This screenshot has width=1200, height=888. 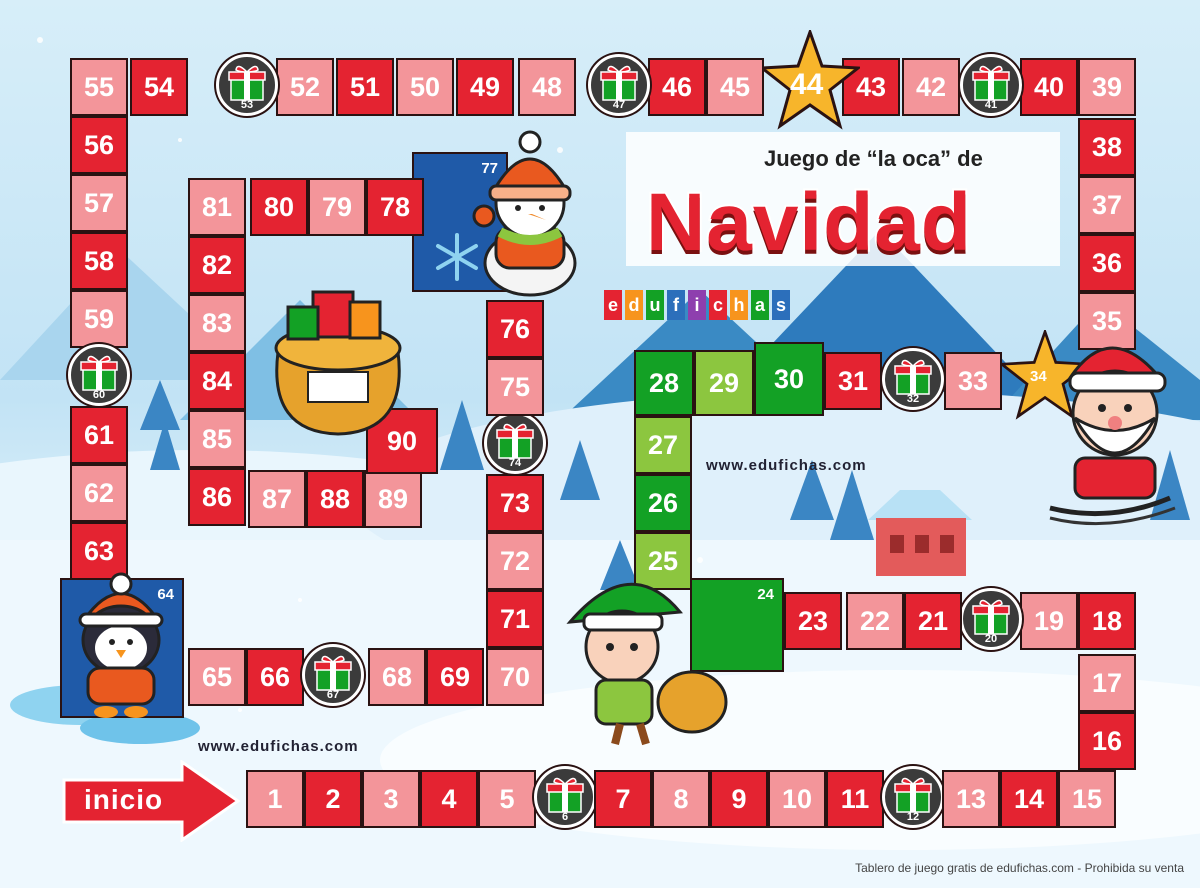 What do you see at coordinates (275, 677) in the screenshot?
I see `square-66: 66` at bounding box center [275, 677].